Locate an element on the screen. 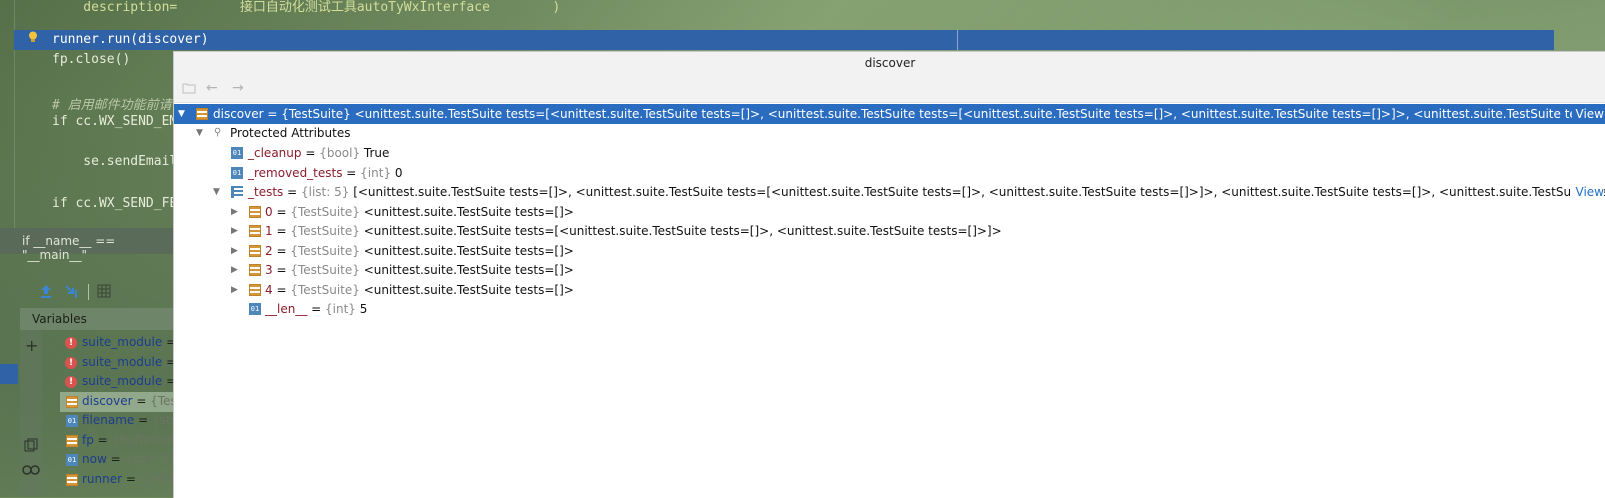  debugger-toolbar is located at coordinates (86, 292).